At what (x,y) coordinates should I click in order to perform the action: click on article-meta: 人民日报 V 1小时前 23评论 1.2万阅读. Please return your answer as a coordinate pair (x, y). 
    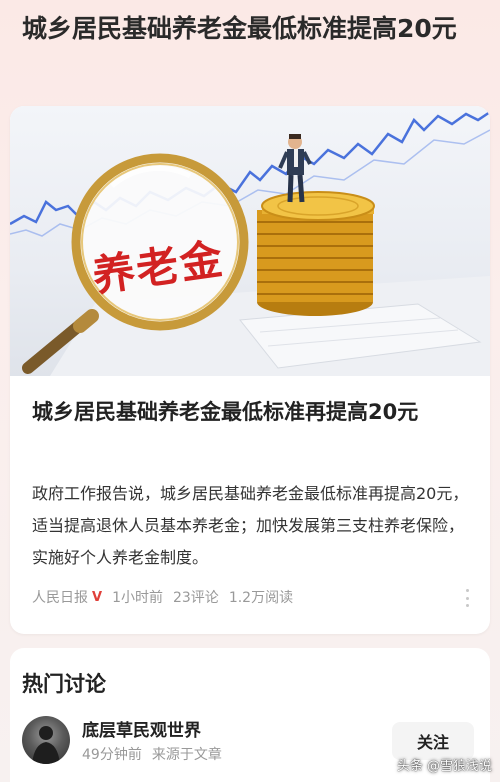
    Looking at the image, I should click on (162, 597).